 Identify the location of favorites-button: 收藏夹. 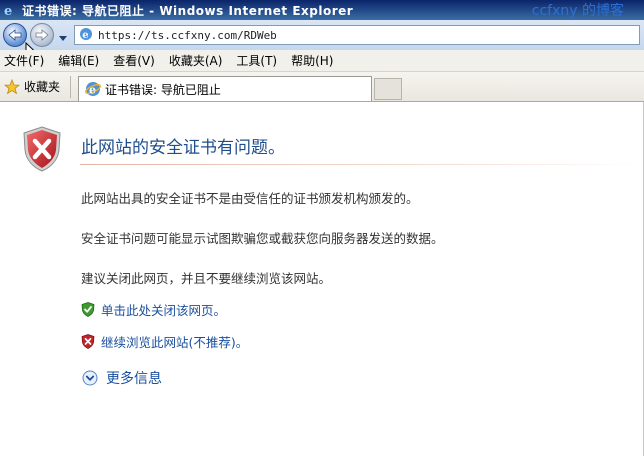
(32, 86).